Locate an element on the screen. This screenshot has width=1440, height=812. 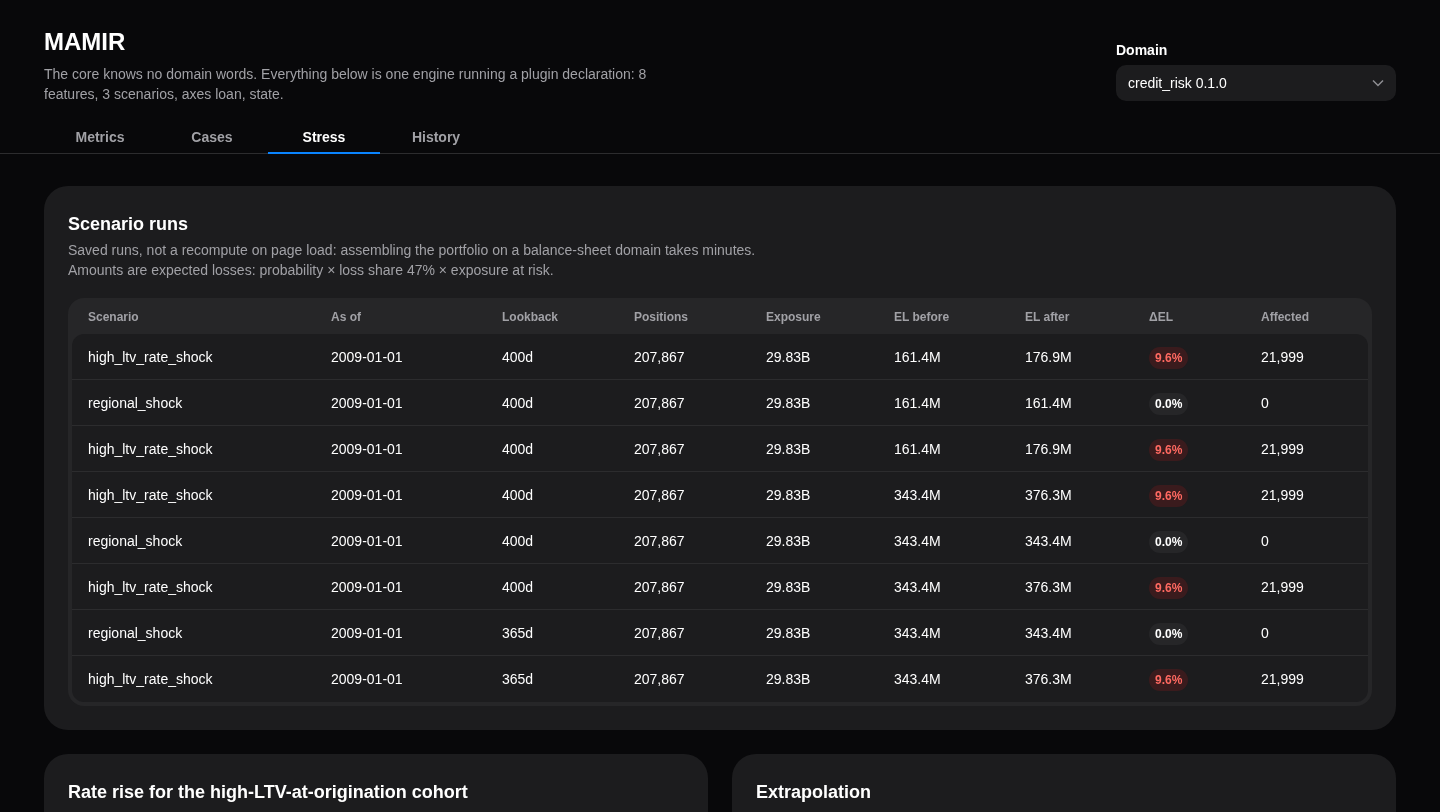
panel-title: Extrapolation is located at coordinates (814, 792).